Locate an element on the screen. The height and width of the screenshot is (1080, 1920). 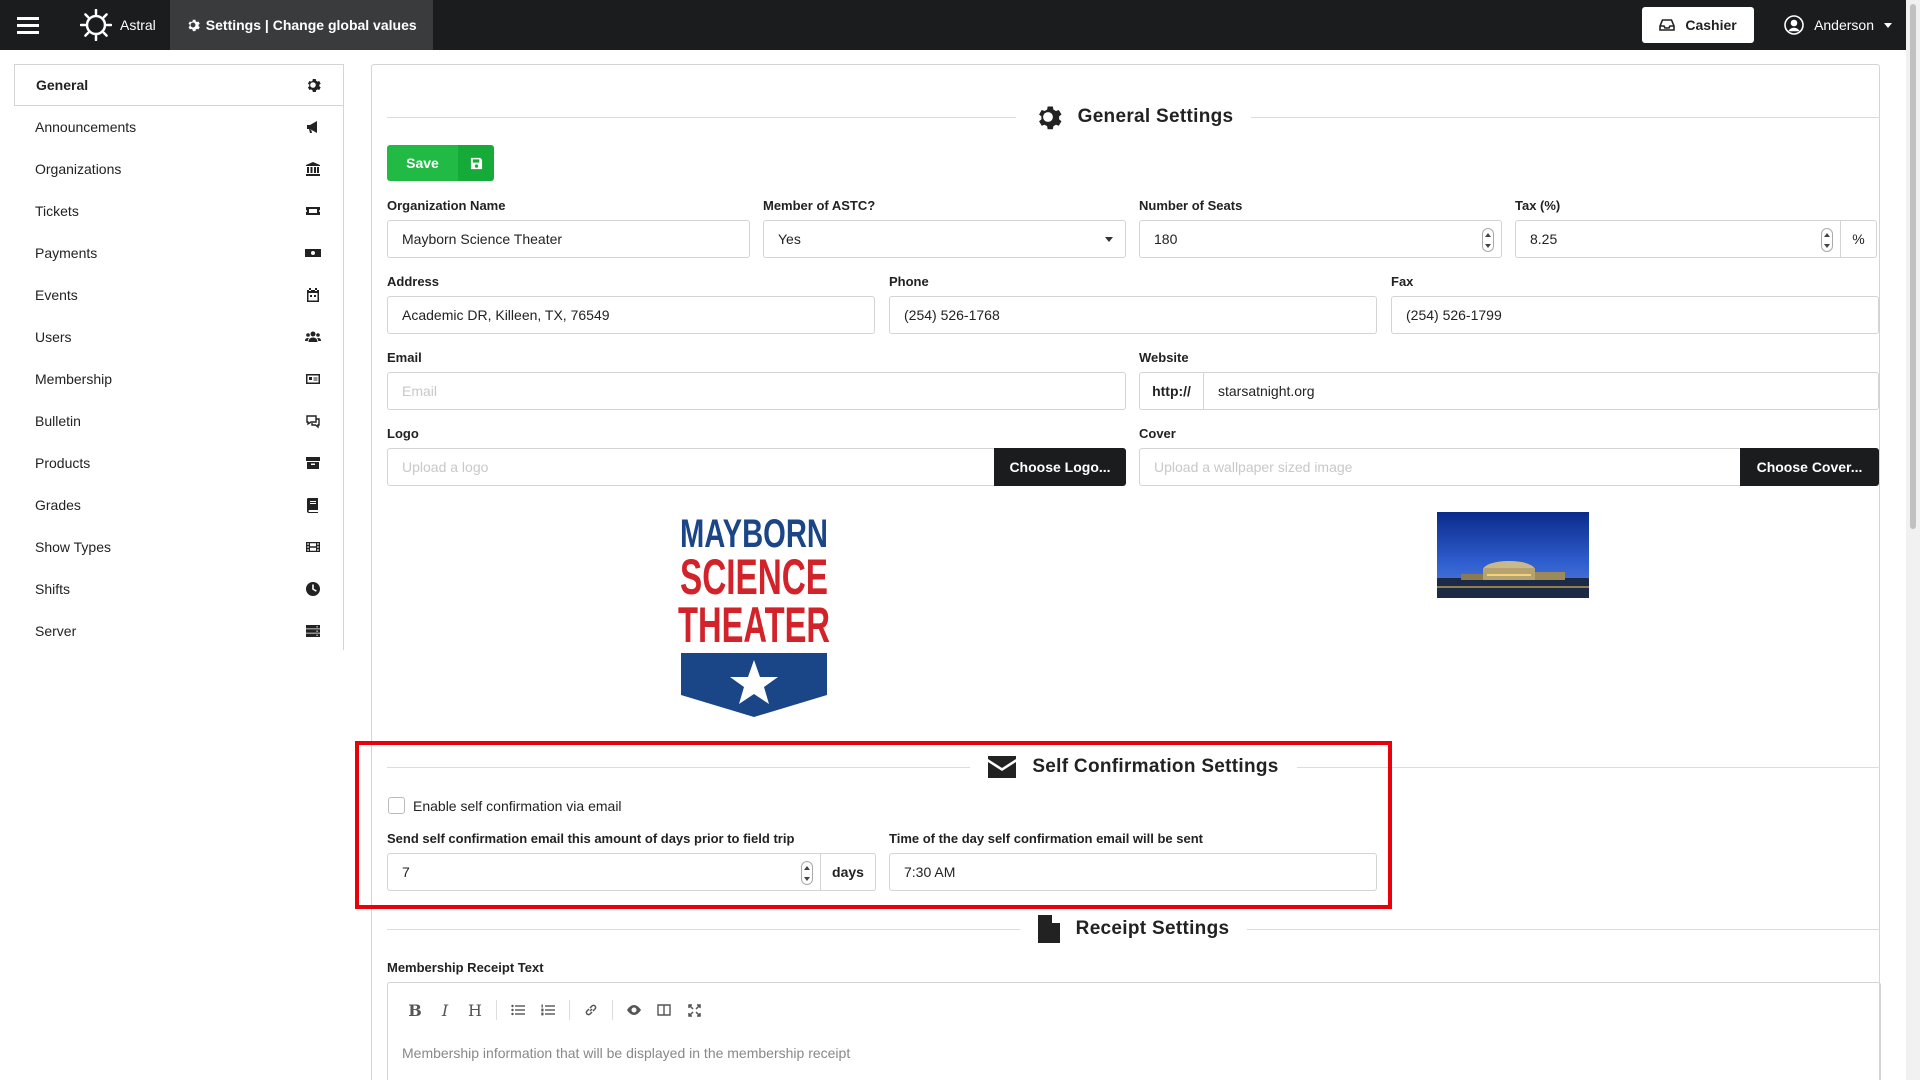
fax-input: (254) 526-1799 is located at coordinates (1635, 315).